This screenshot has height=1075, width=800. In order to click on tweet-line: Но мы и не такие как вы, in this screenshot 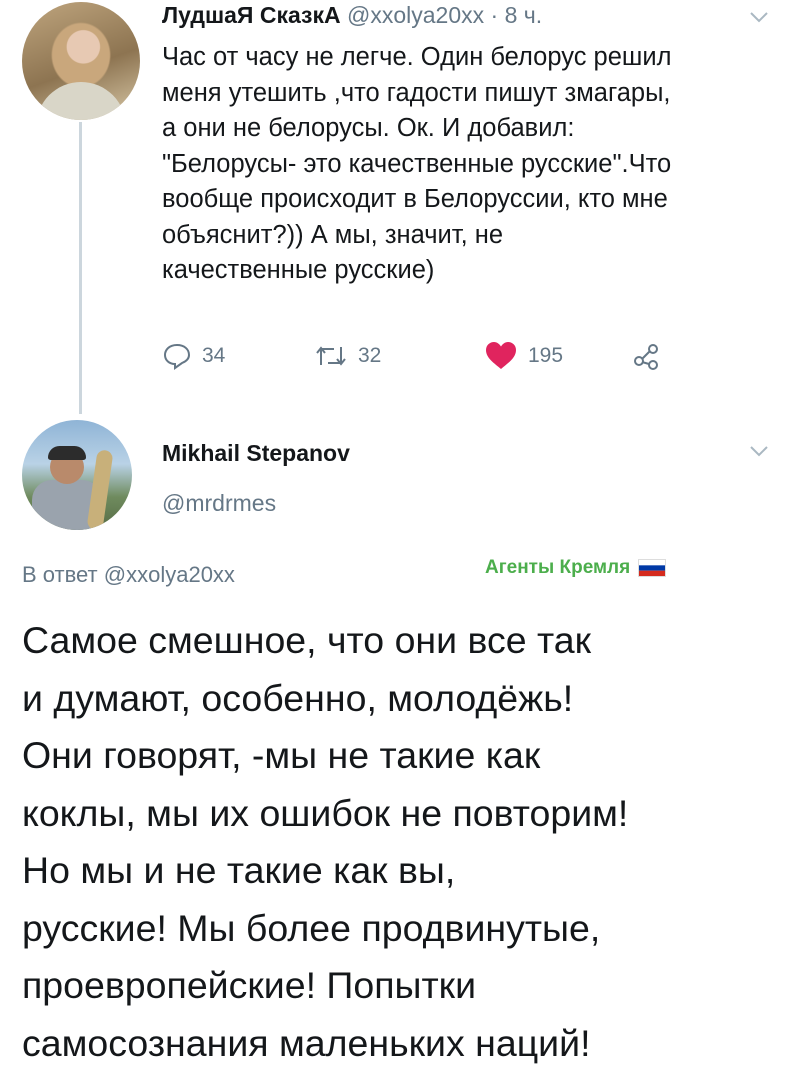, I will do `click(239, 870)`.